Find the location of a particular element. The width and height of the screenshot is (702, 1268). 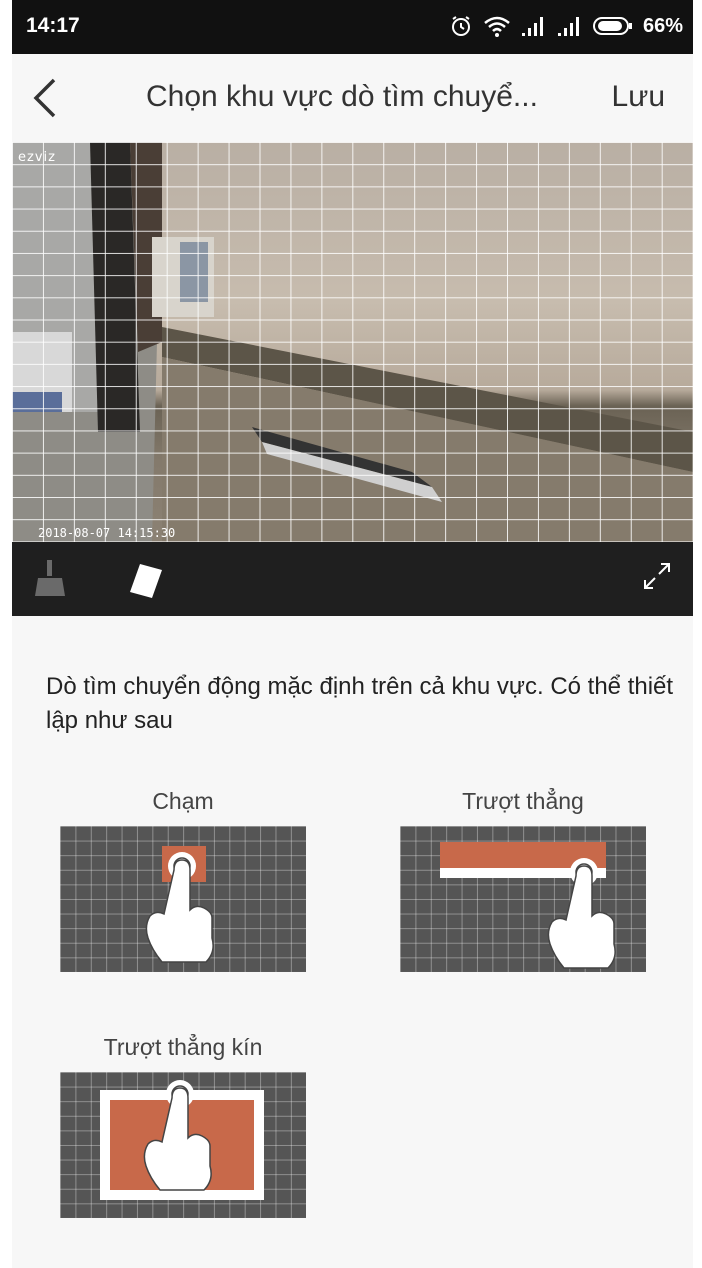

demo-label-tap: Chạm is located at coordinates (183, 801).